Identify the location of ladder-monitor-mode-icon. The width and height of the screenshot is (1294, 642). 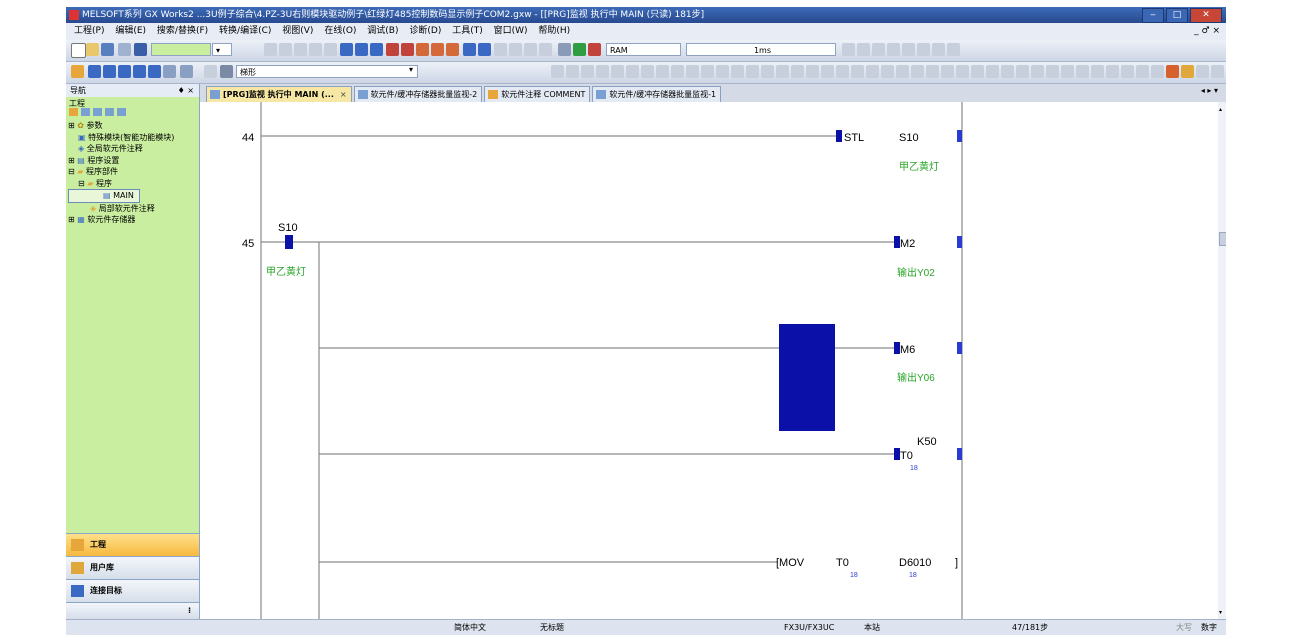
(887, 71).